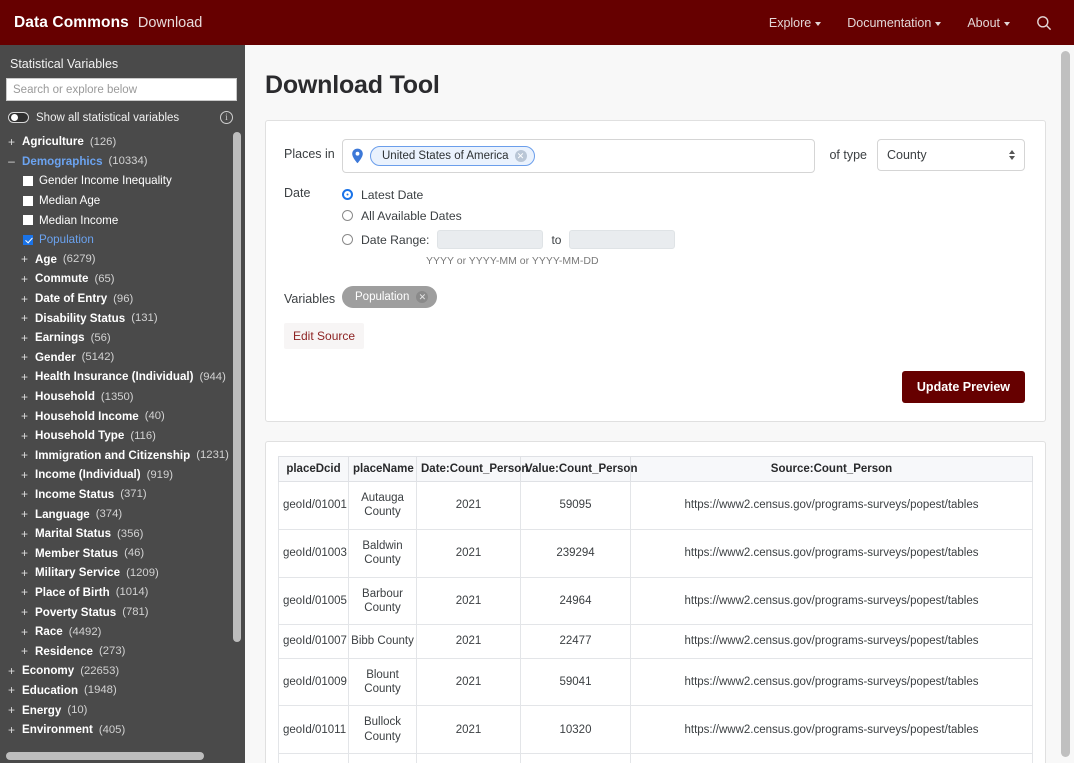  Describe the element at coordinates (795, 23) in the screenshot. I see `nav-item-explore: Explore` at that location.